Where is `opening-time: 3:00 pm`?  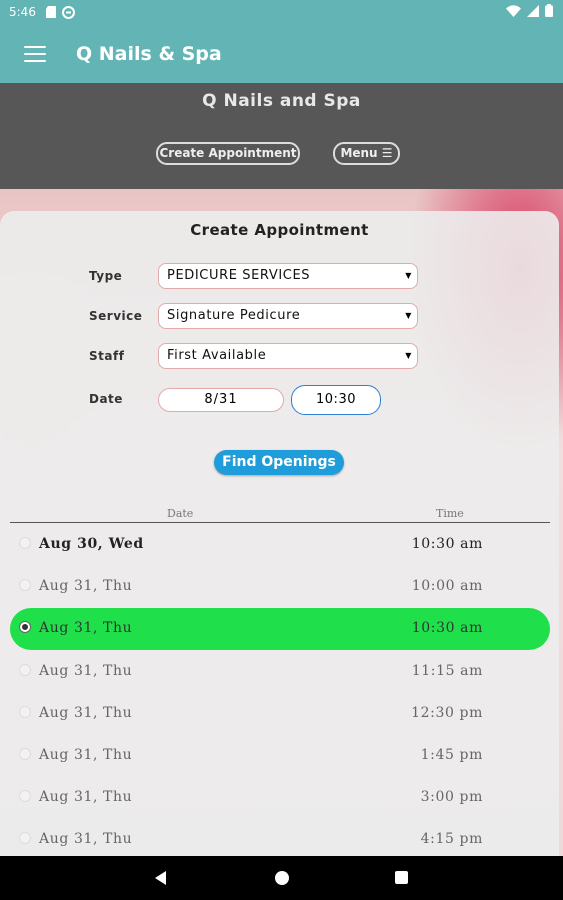 opening-time: 3:00 pm is located at coordinates (451, 797).